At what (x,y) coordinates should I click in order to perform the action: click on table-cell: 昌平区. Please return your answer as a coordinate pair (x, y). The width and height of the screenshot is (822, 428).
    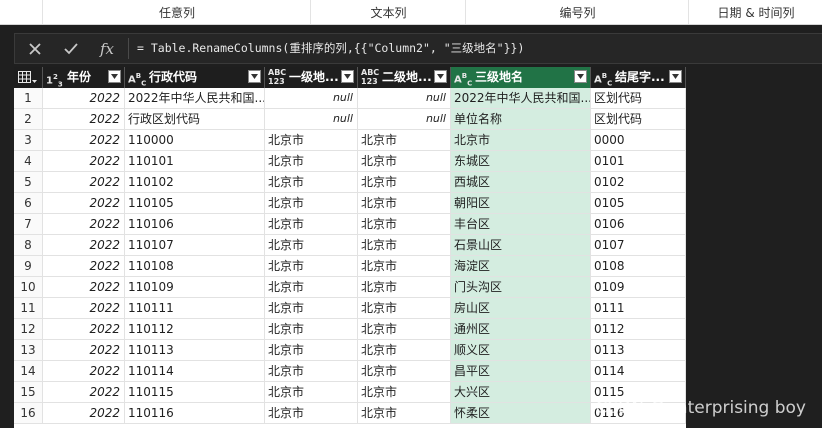
    Looking at the image, I should click on (521, 371).